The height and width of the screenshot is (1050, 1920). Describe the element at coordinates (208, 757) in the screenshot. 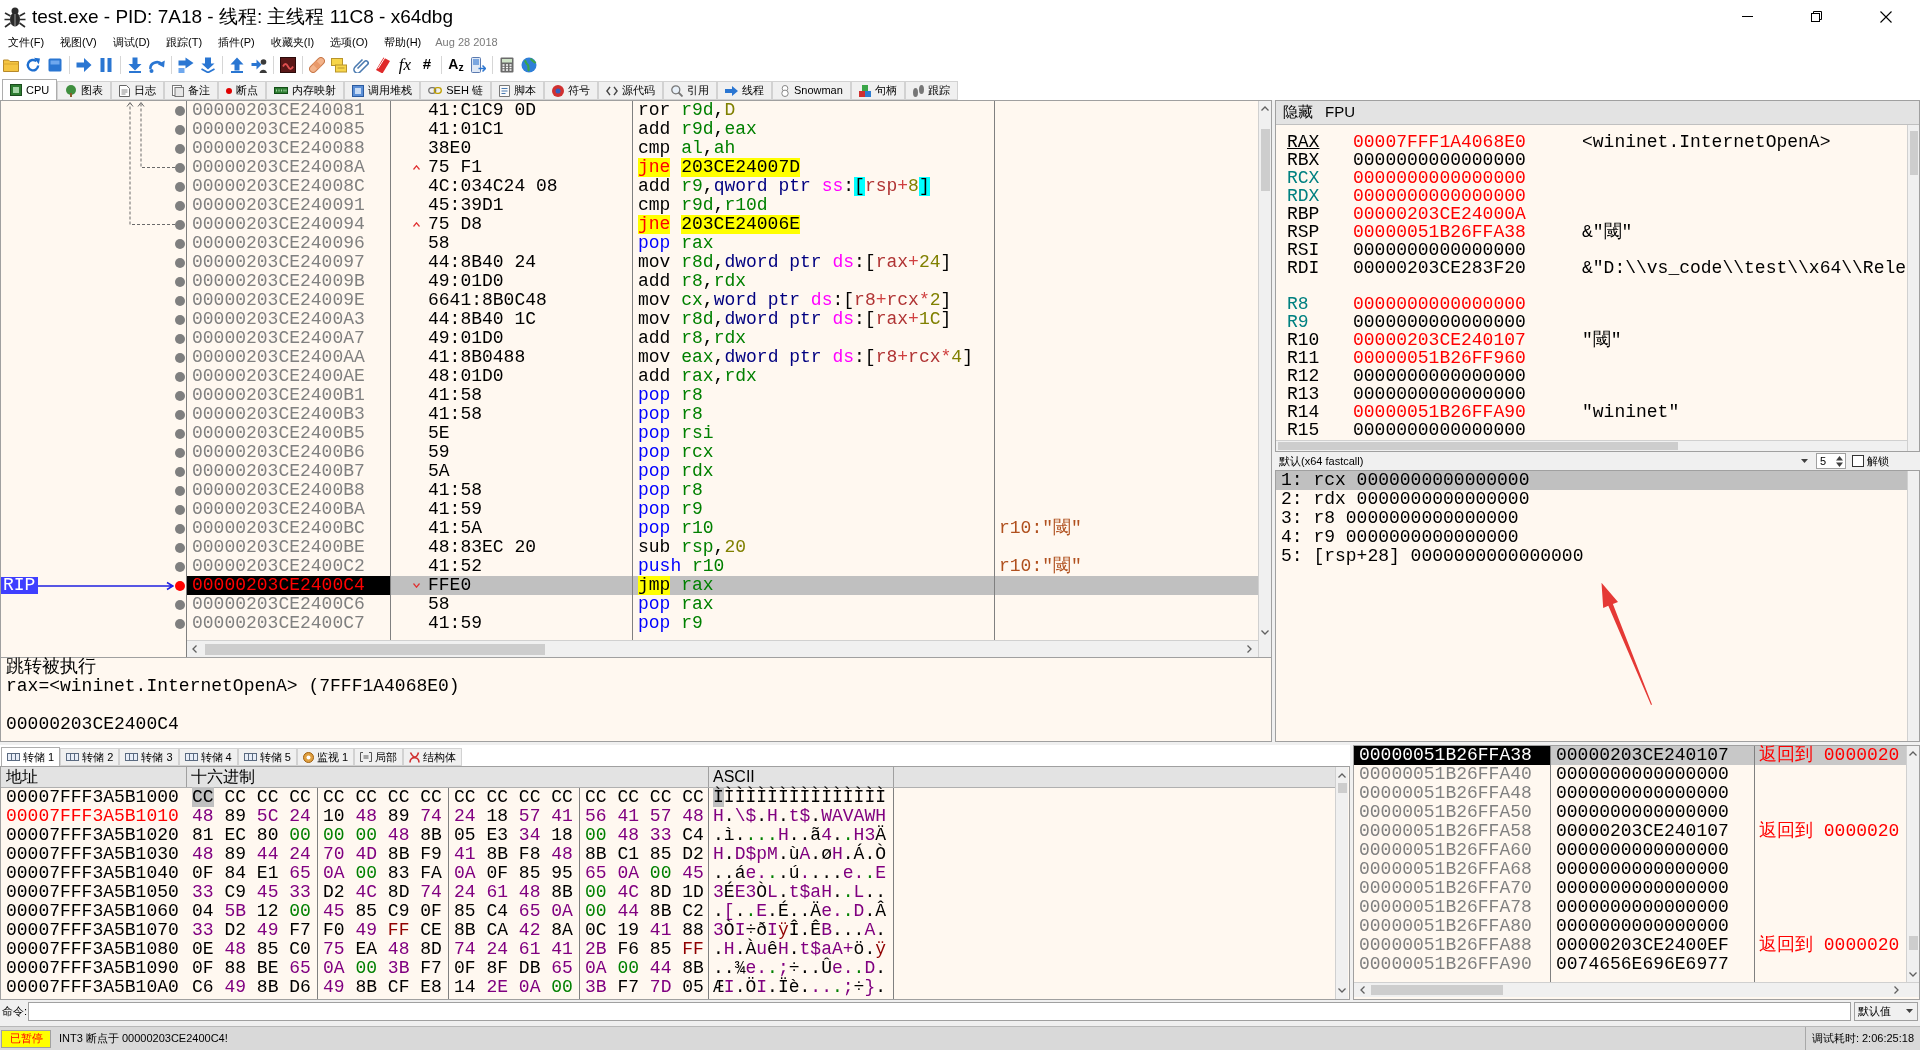

I see `tab: 转储 4` at that location.